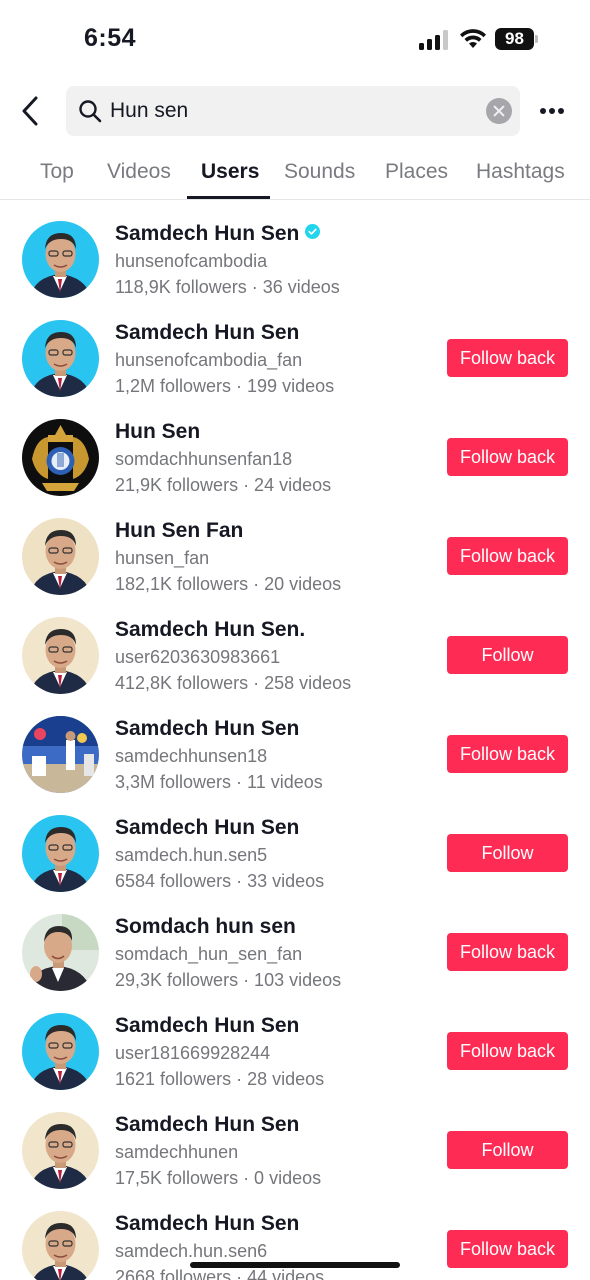 This screenshot has height=1280, width=590. I want to click on user-stats: 21,9K followers · 24 videos, so click(223, 485).